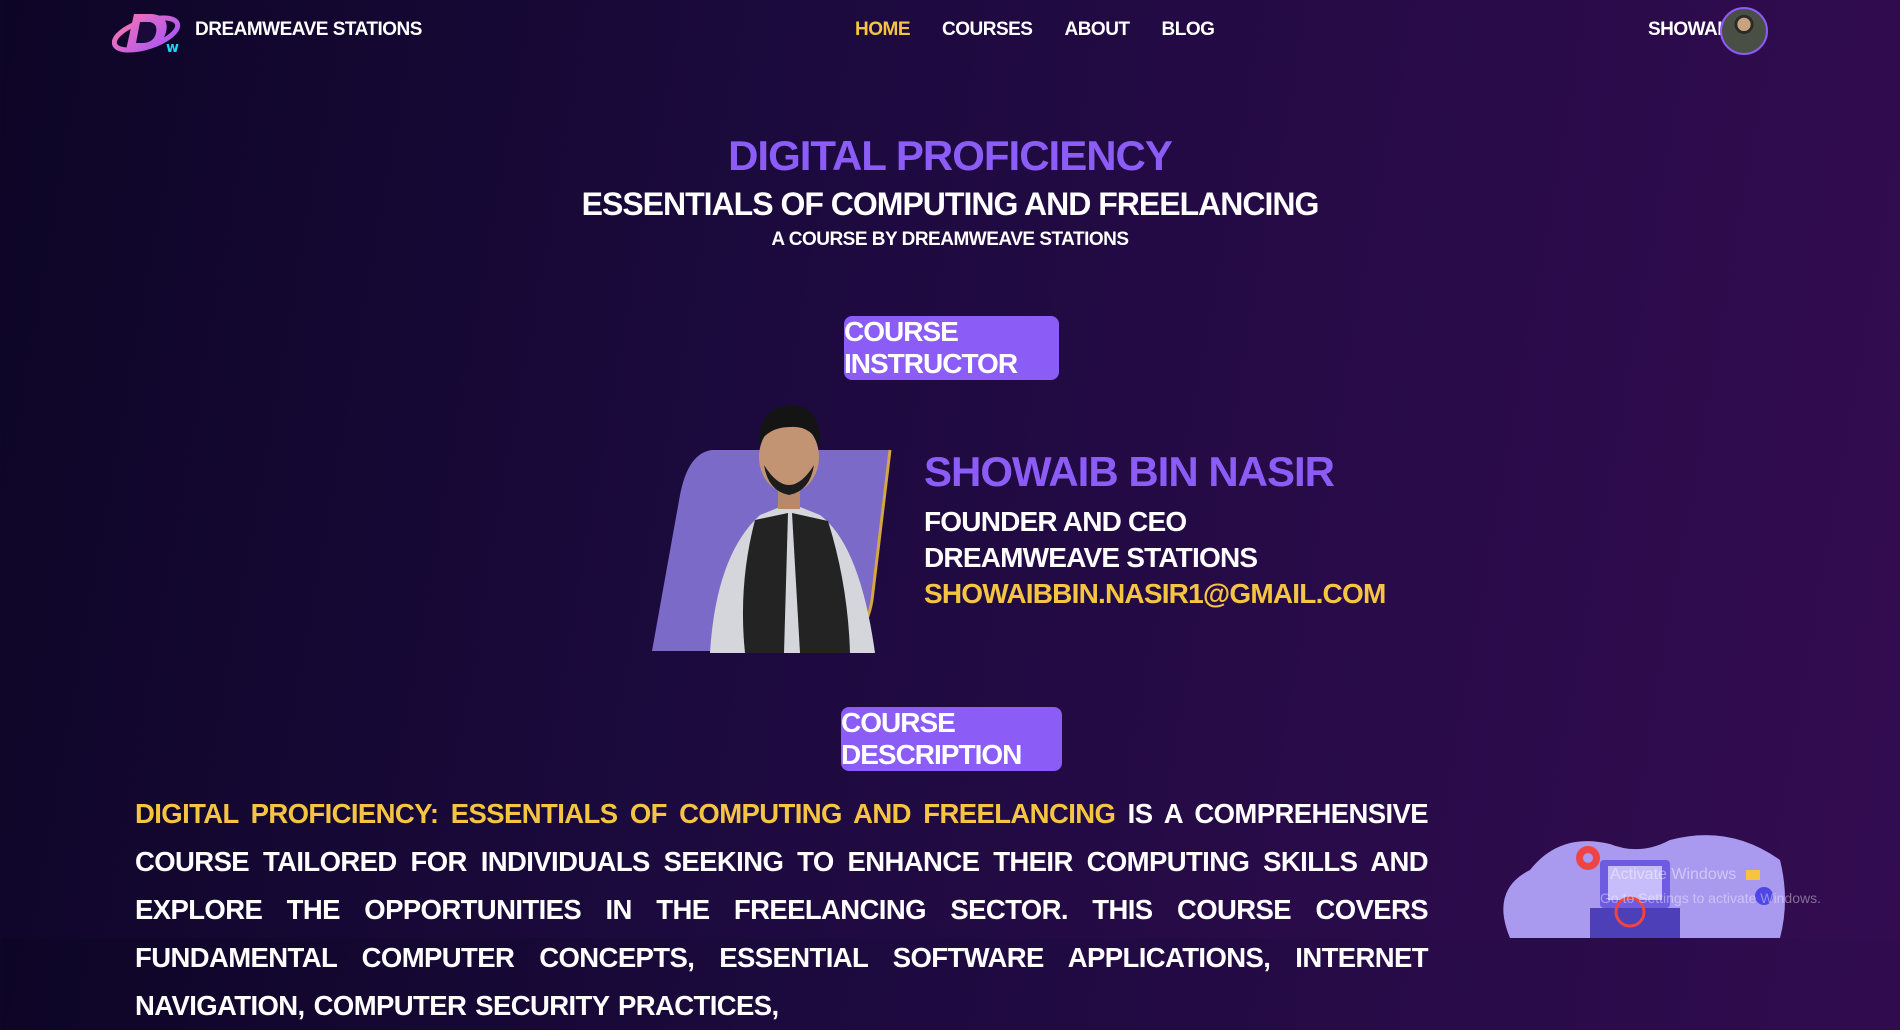 The height and width of the screenshot is (1030, 1900). What do you see at coordinates (148, 31) in the screenshot?
I see `dreamweave-logo: w` at bounding box center [148, 31].